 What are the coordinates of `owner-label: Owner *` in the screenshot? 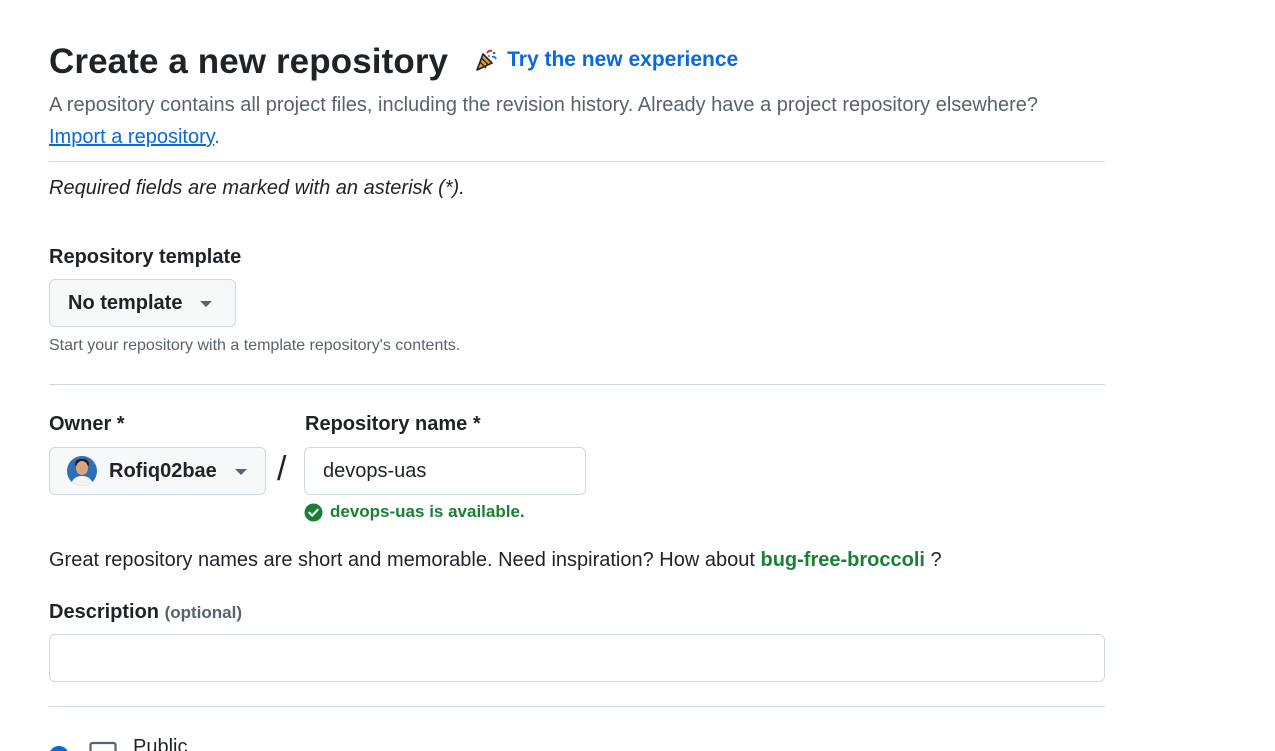 It's located at (87, 424).